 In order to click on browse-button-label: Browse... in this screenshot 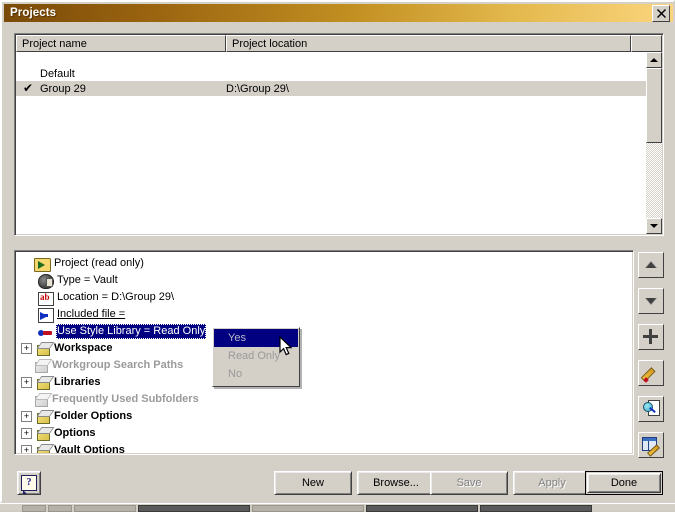, I will do `click(396, 483)`.